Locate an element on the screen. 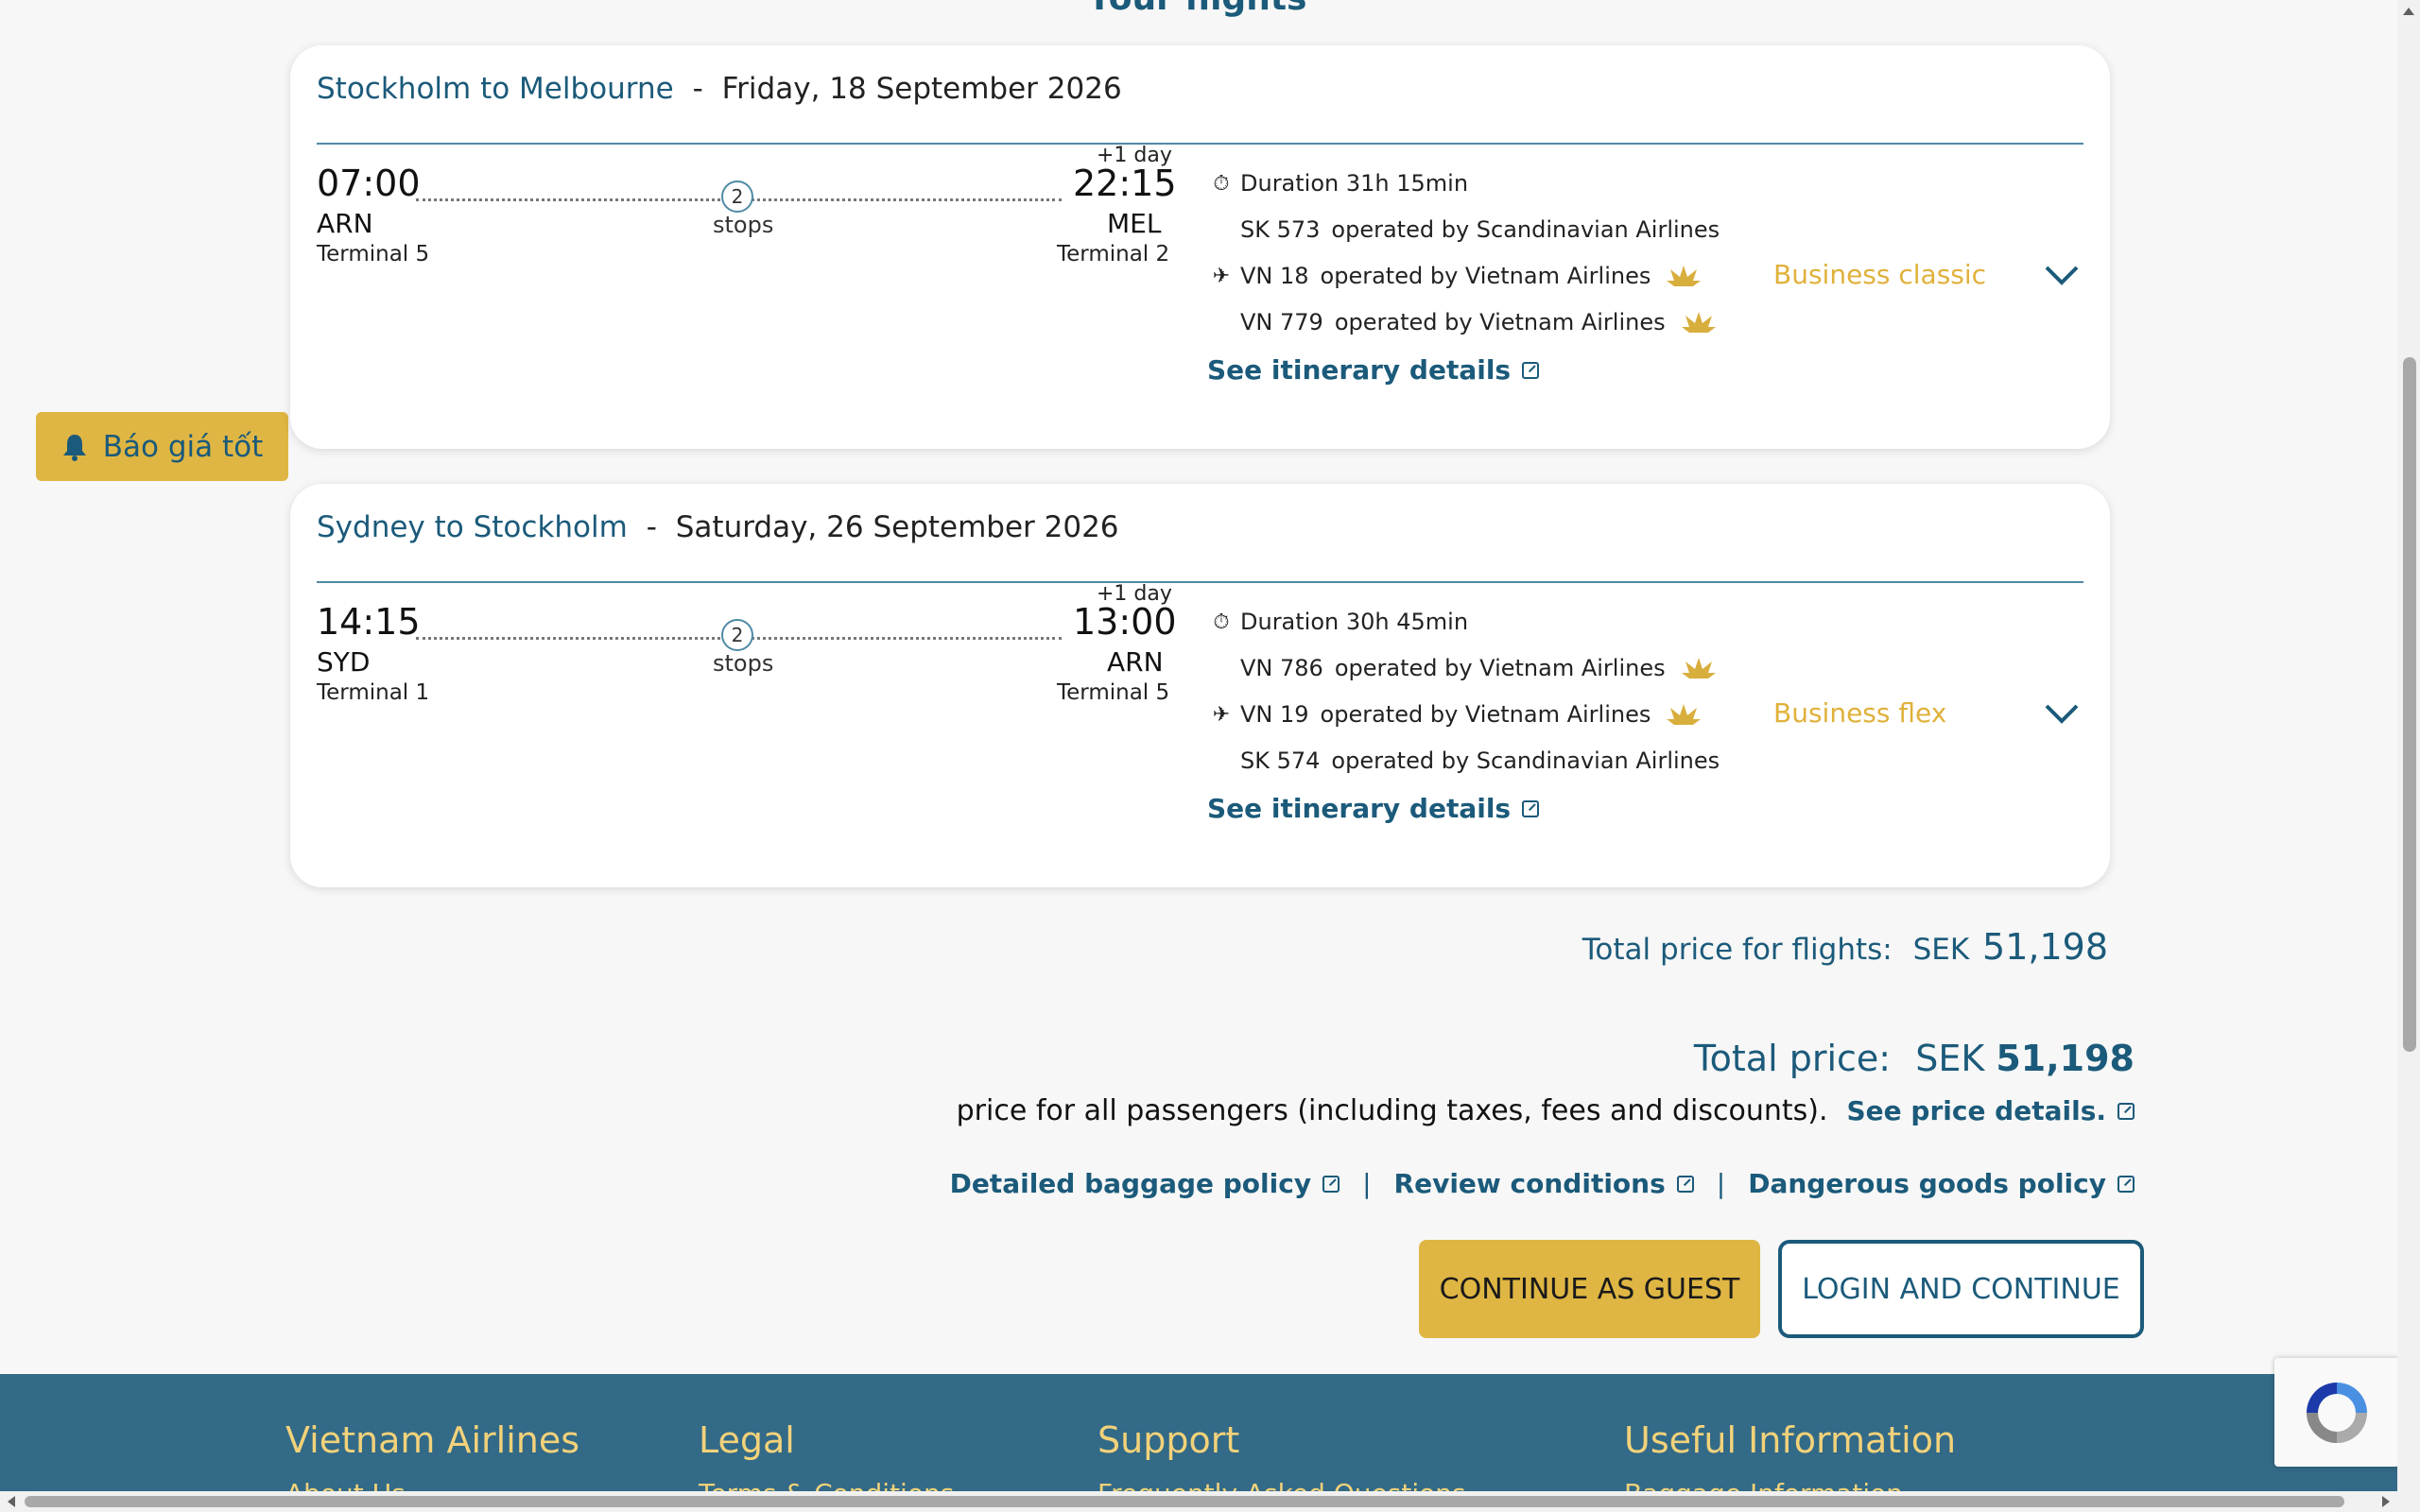  segment-flight-number: SK 574 is located at coordinates (1281, 760).